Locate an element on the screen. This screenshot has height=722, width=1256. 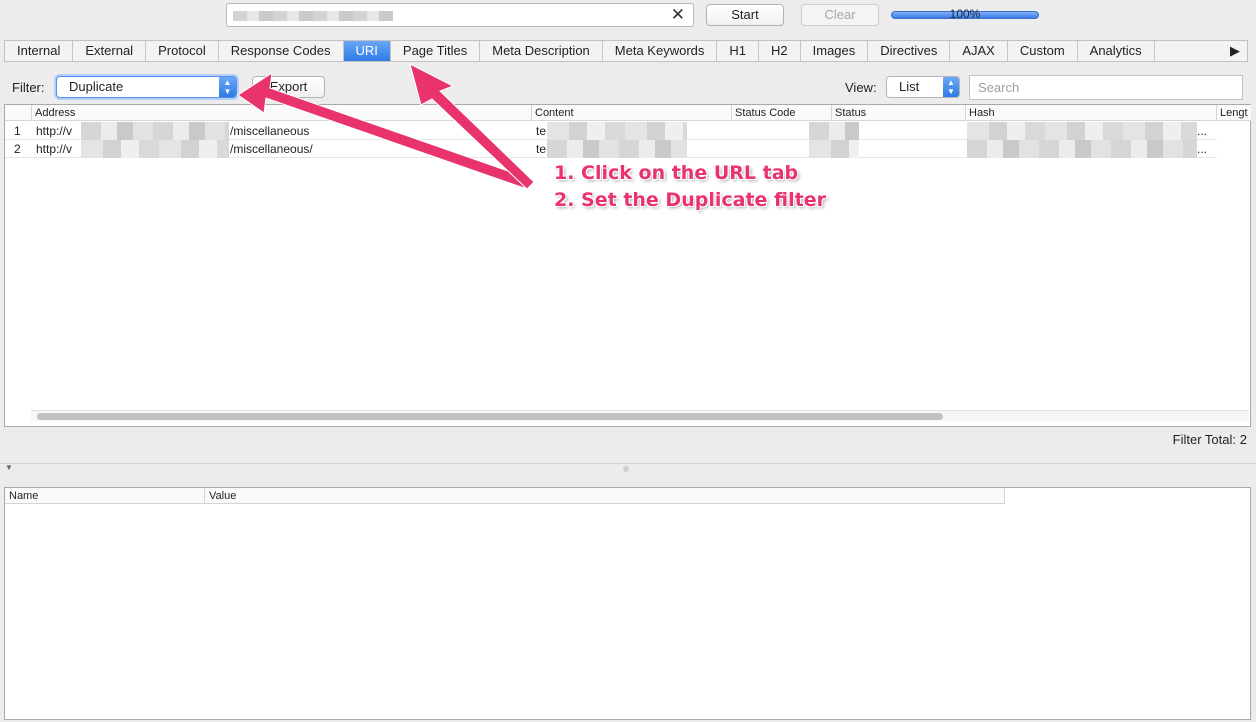
annotation-arrows is located at coordinates (386, 126).